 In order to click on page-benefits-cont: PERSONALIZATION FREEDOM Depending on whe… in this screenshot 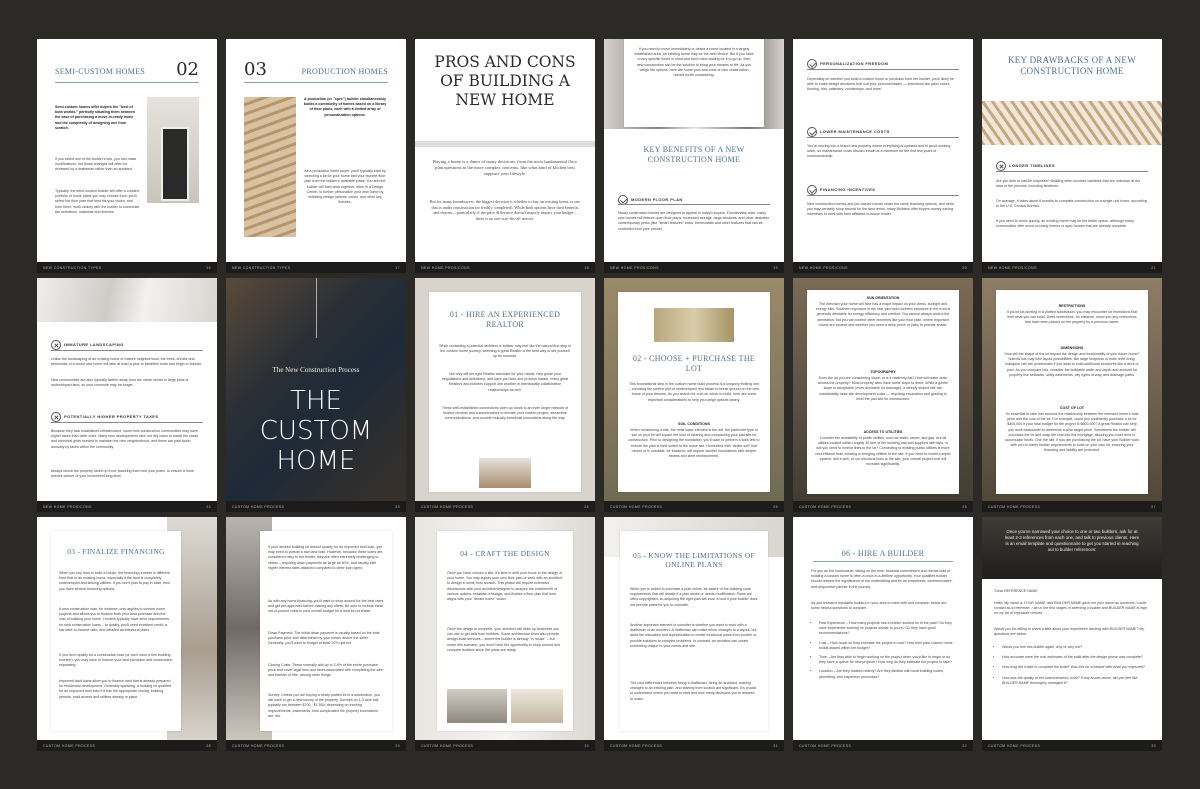, I will do `click(883, 156)`.